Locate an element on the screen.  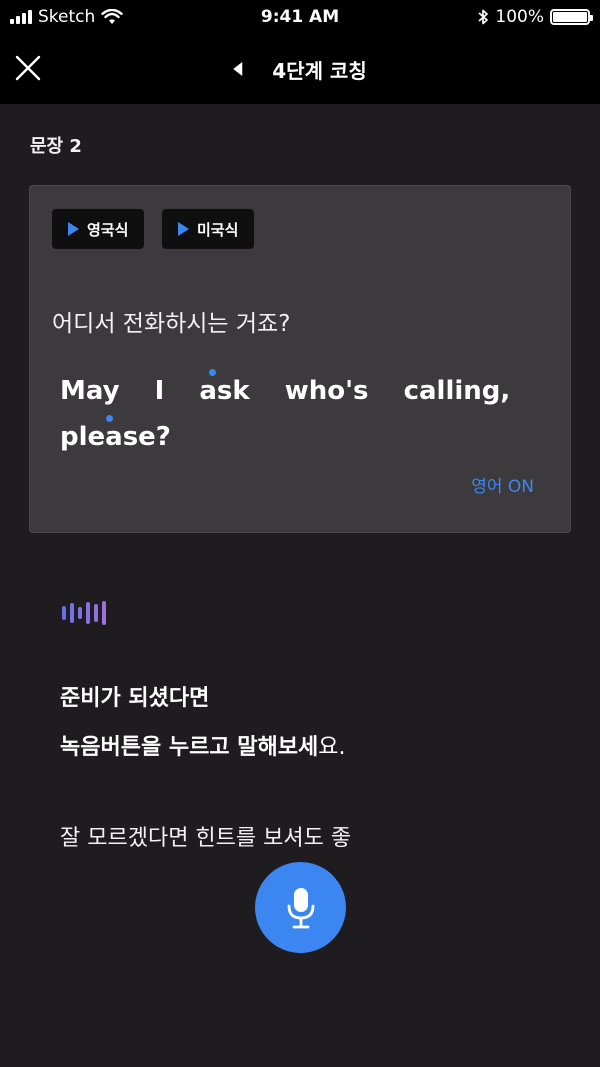
back-arrow-icon is located at coordinates (238, 69).